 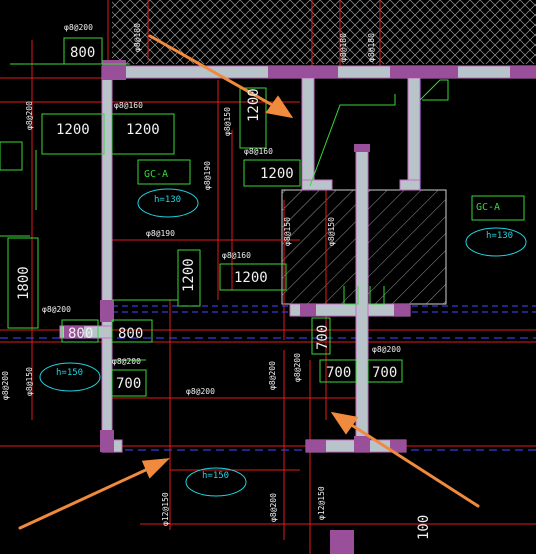 What do you see at coordinates (277, 174) in the screenshot?
I see `dim-1200-c: 1200` at bounding box center [277, 174].